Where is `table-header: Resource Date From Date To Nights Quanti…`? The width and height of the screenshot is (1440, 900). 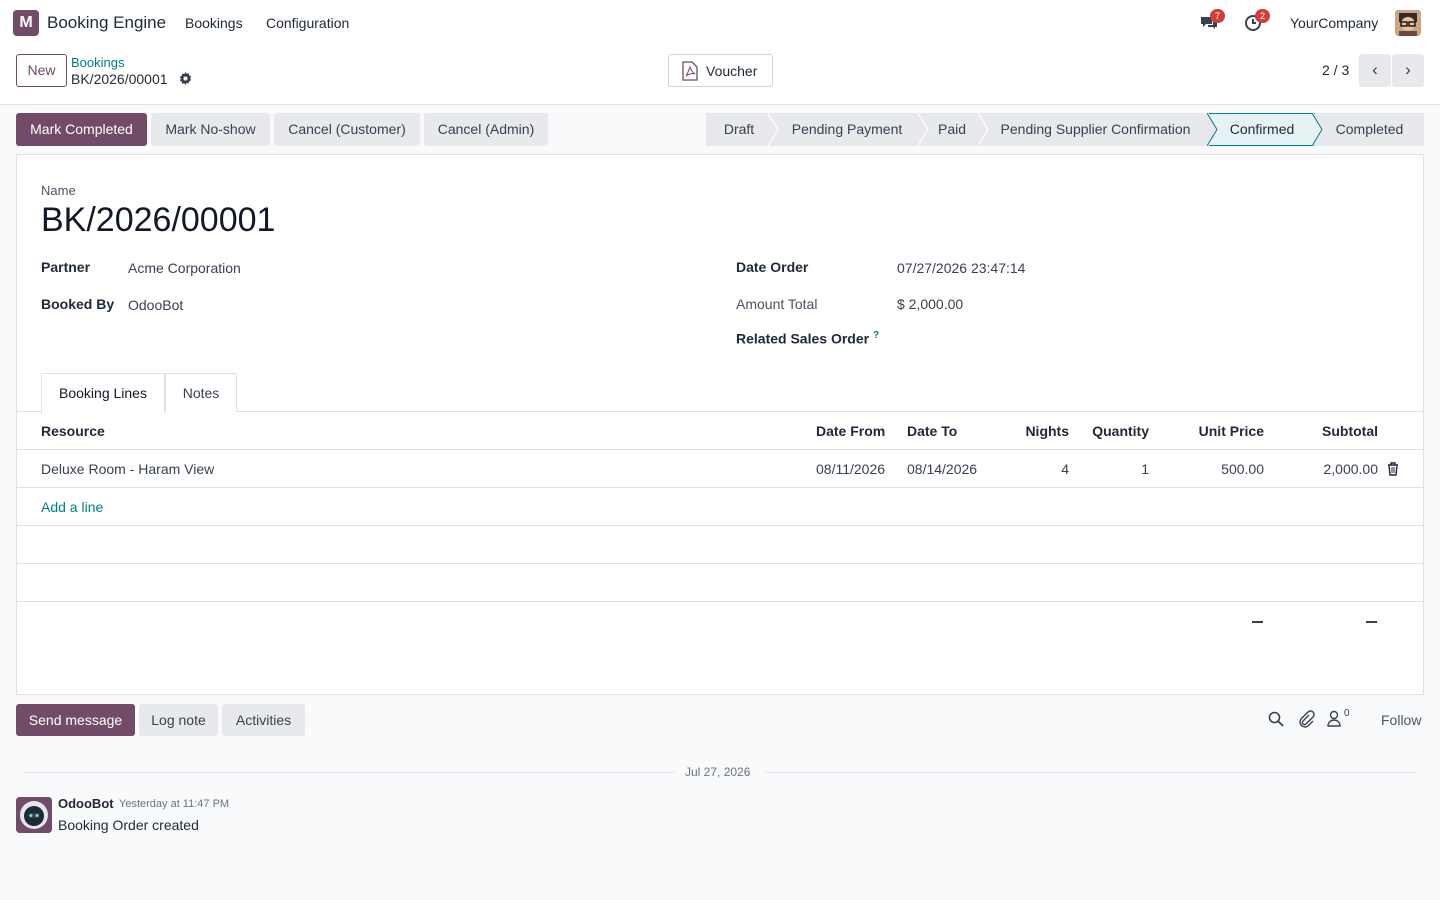 table-header: Resource Date From Date To Nights Quanti… is located at coordinates (720, 431).